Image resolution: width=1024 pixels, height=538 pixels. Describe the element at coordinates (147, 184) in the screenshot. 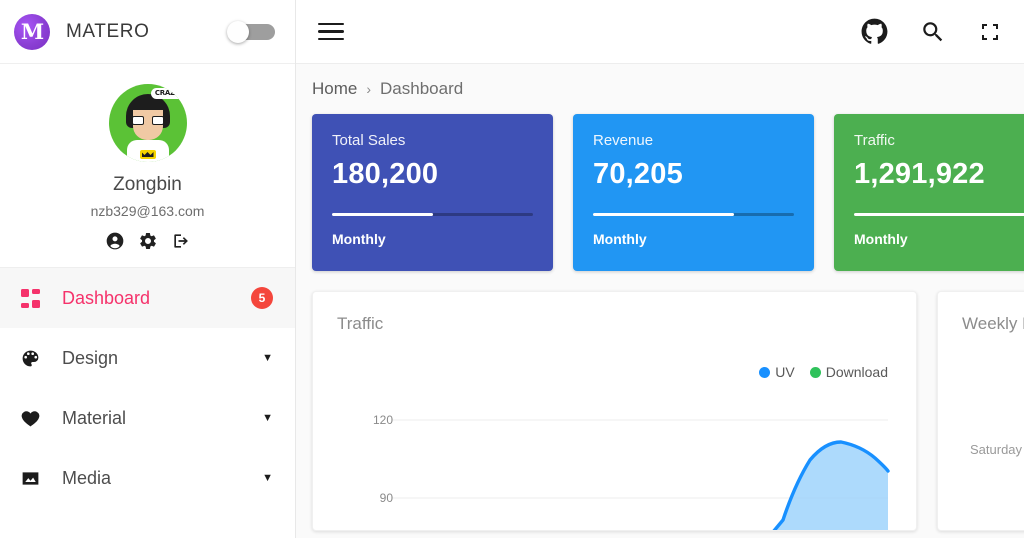

I see `user-name: Zongbin` at that location.